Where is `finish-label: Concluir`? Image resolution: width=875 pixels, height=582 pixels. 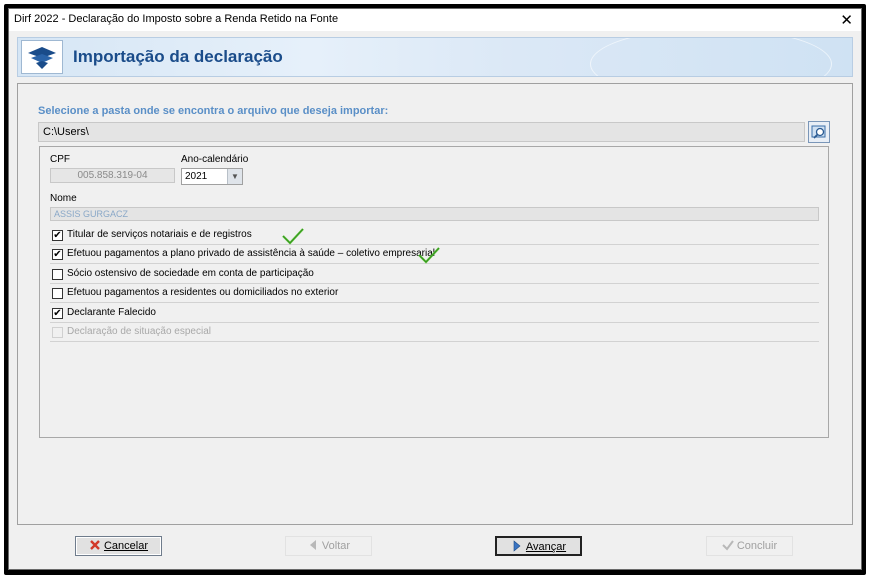 finish-label: Concluir is located at coordinates (757, 546).